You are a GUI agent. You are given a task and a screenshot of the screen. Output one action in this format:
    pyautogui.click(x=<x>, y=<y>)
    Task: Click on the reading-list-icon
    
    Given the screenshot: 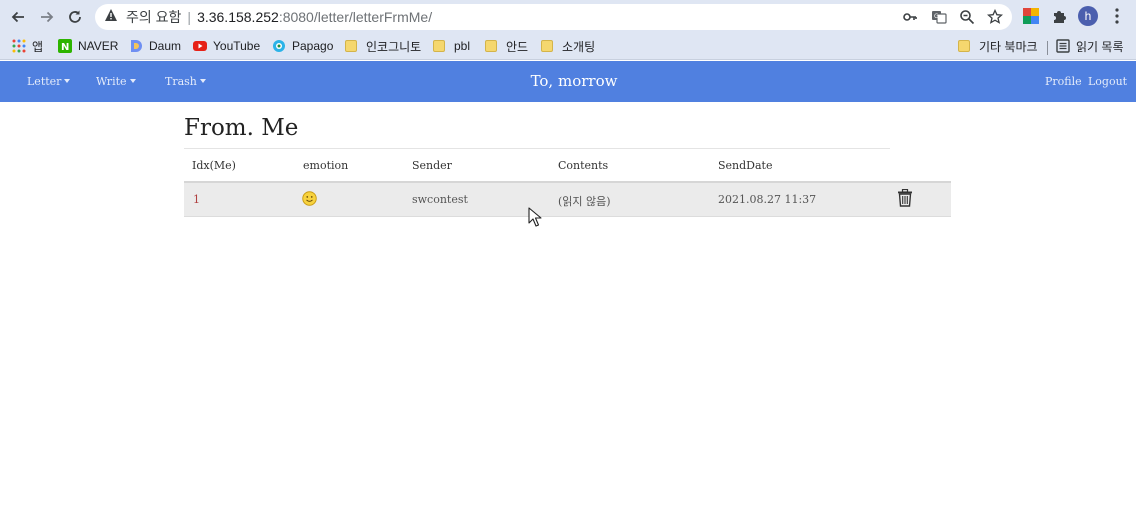 What is the action you would take?
    pyautogui.click(x=1063, y=46)
    